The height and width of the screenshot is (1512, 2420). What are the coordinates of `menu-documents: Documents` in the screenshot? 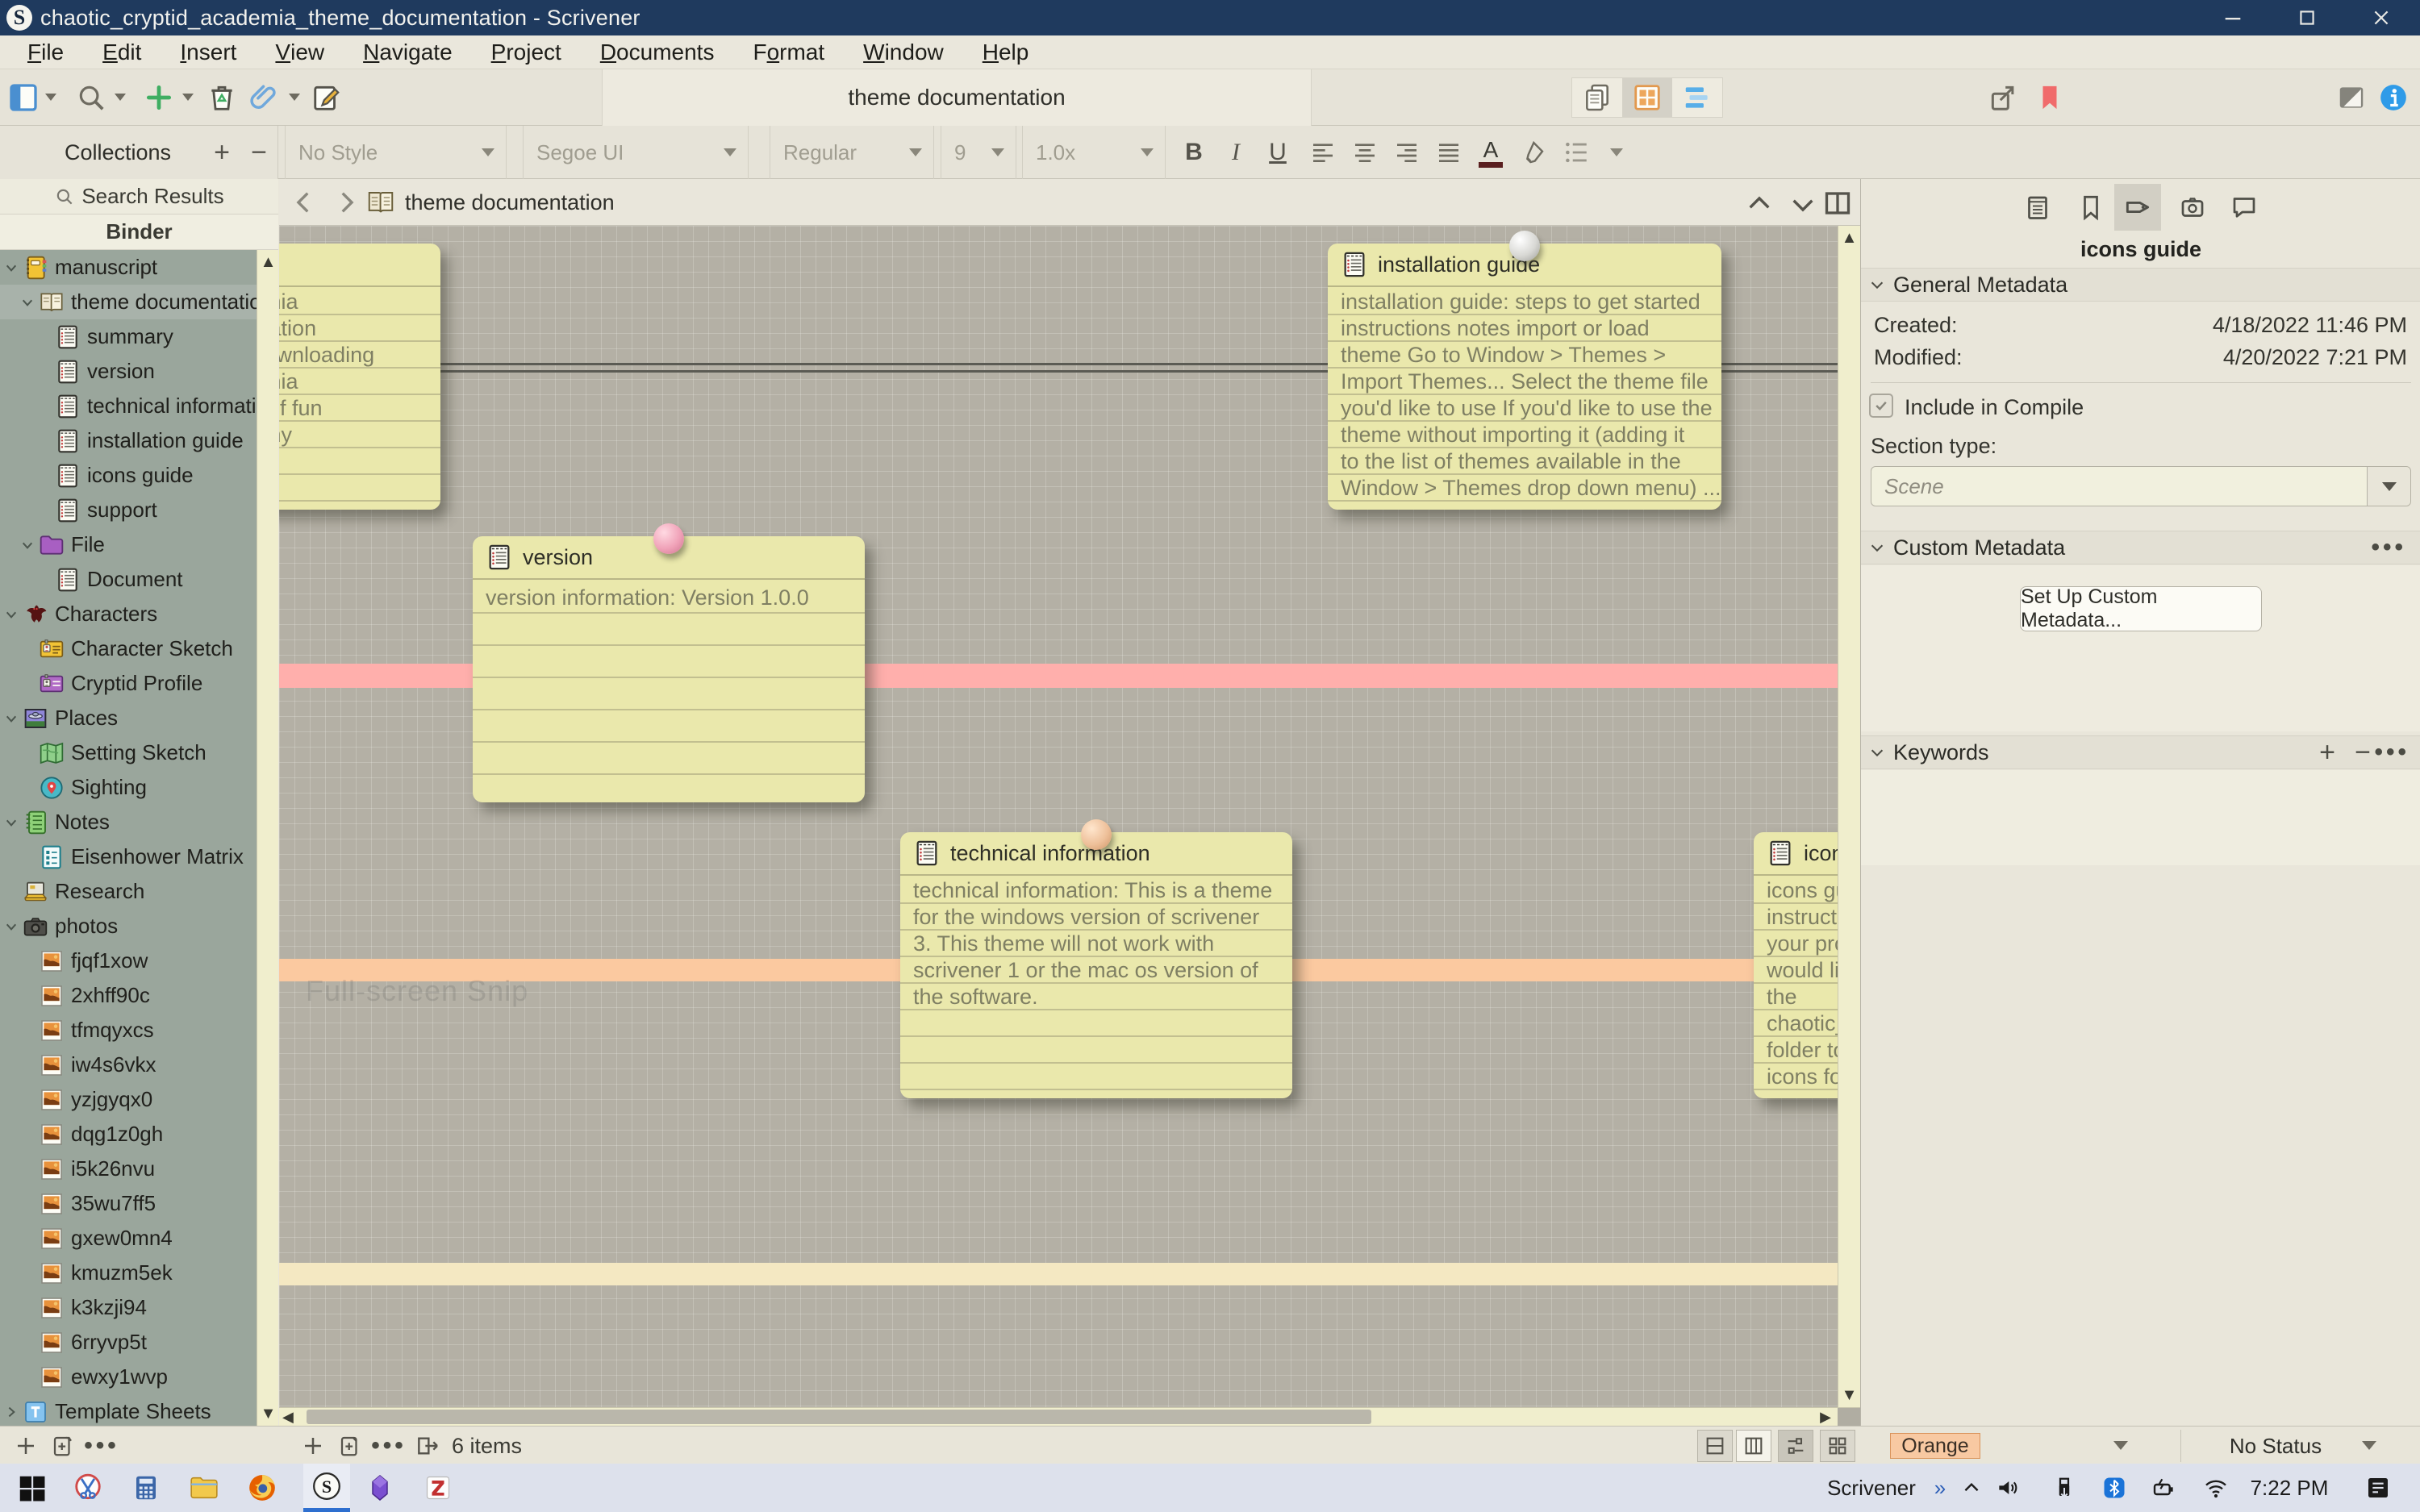 It's located at (658, 52).